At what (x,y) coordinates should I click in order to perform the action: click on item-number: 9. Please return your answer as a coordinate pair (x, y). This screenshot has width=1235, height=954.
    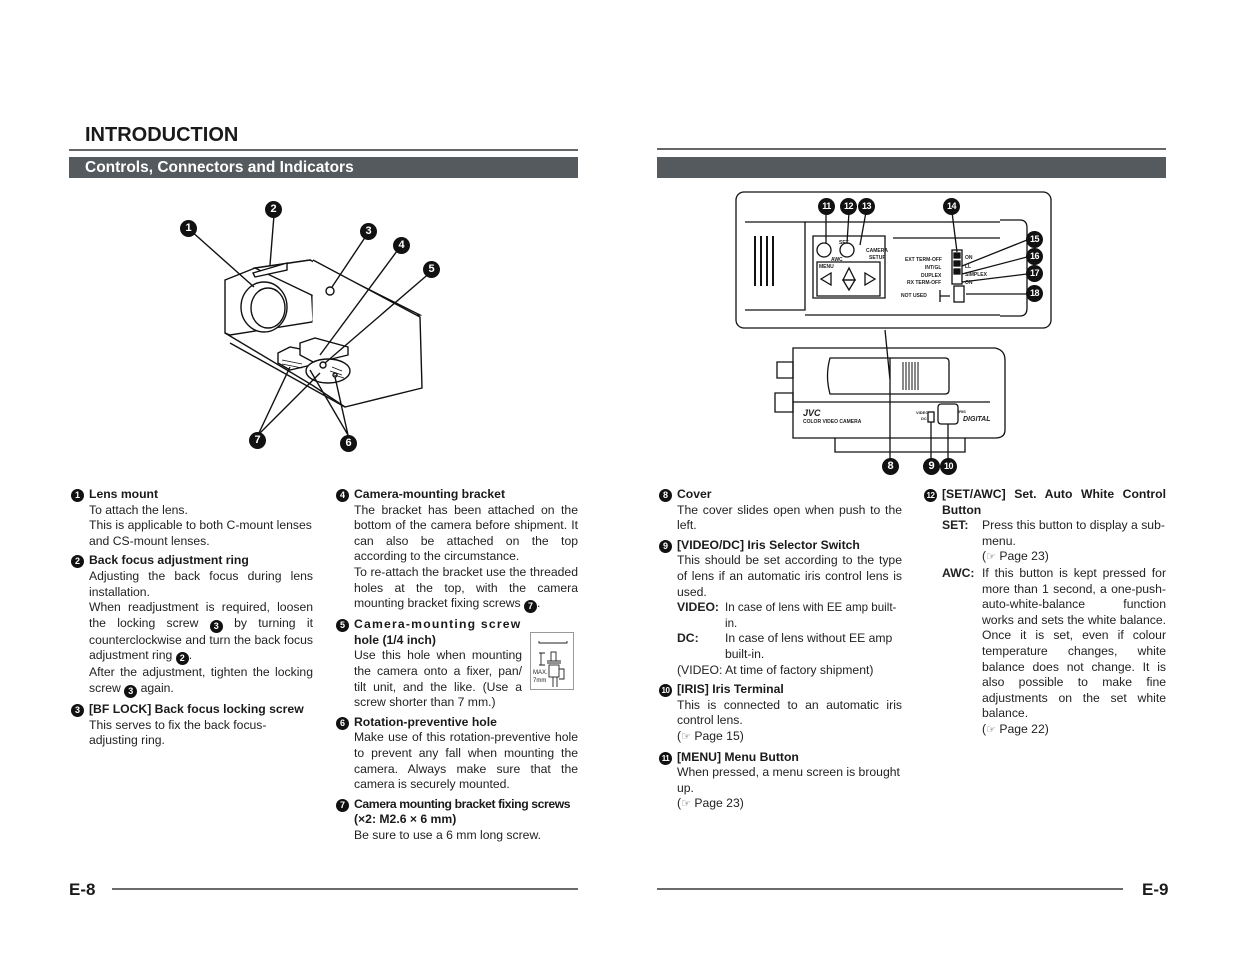
    Looking at the image, I should click on (665, 546).